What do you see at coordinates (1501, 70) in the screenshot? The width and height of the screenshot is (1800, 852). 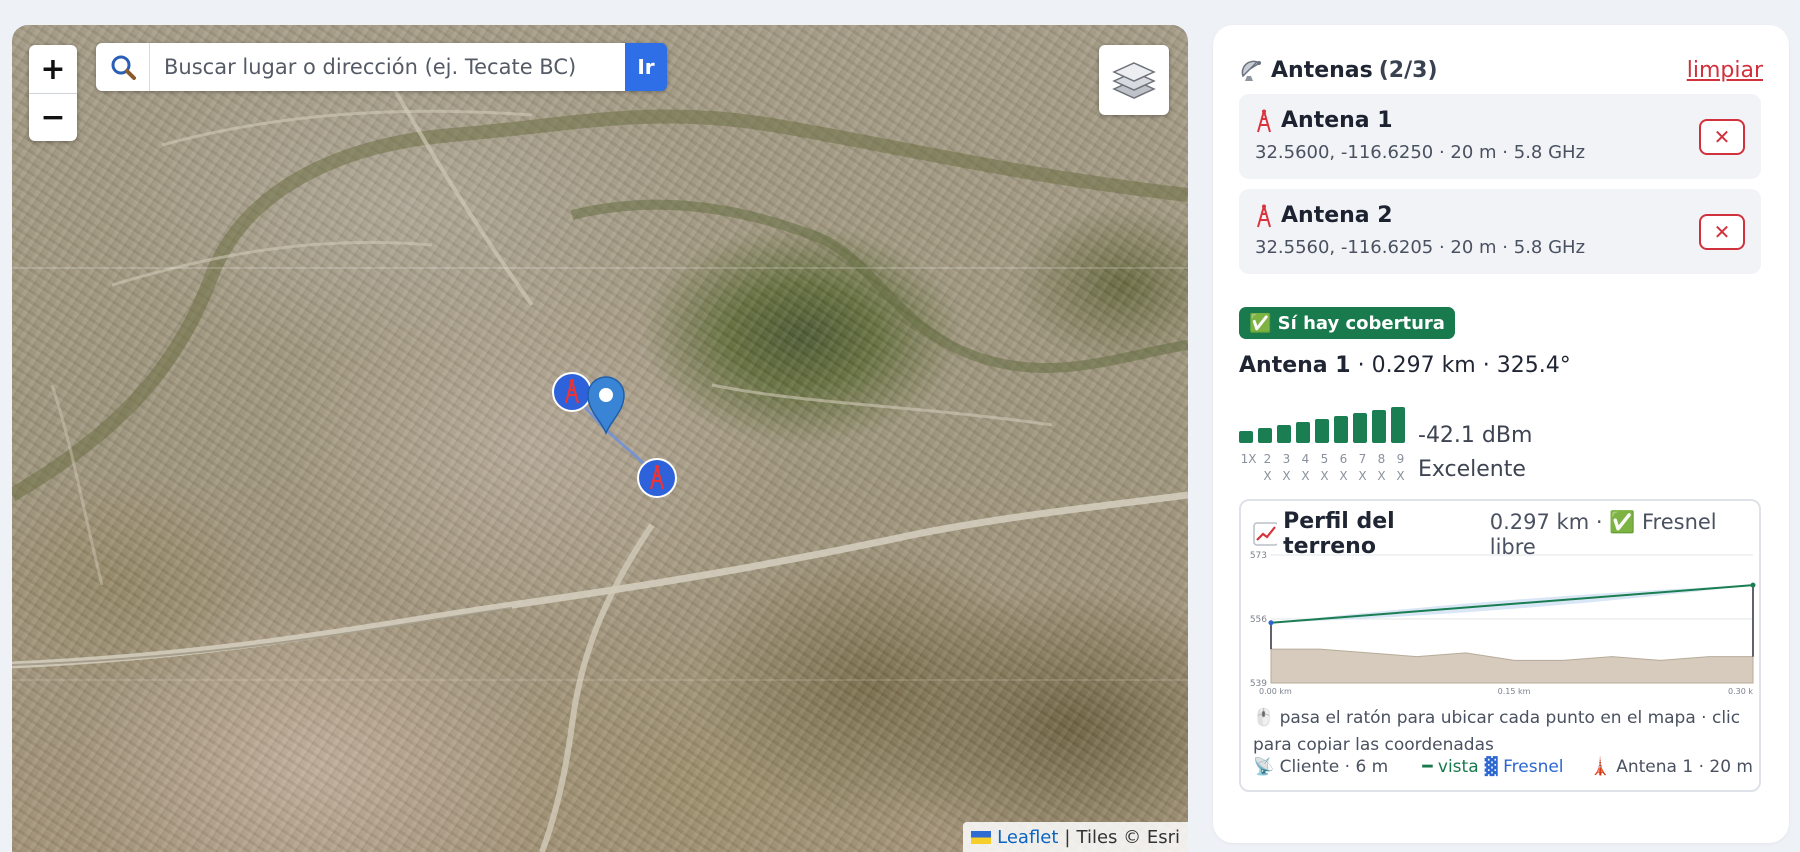 I see `panel-header: Antenas (2/3) limpiar` at bounding box center [1501, 70].